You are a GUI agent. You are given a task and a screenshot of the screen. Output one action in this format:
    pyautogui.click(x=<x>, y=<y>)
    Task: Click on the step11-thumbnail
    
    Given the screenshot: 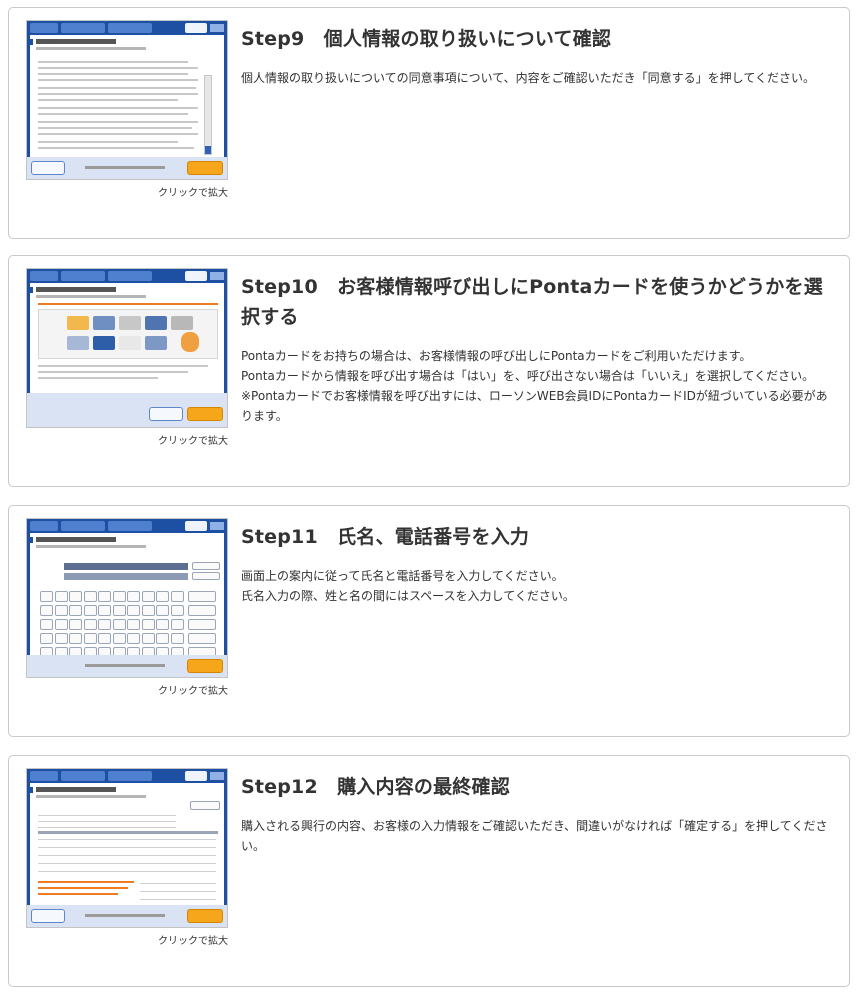 What is the action you would take?
    pyautogui.click(x=127, y=598)
    